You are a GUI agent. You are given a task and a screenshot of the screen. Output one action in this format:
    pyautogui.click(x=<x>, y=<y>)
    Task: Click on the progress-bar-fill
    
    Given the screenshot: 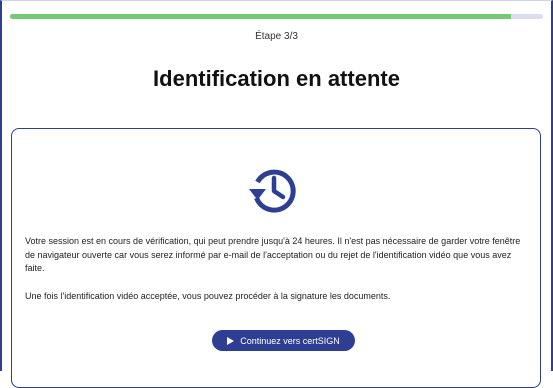 What is the action you would take?
    pyautogui.click(x=261, y=16)
    